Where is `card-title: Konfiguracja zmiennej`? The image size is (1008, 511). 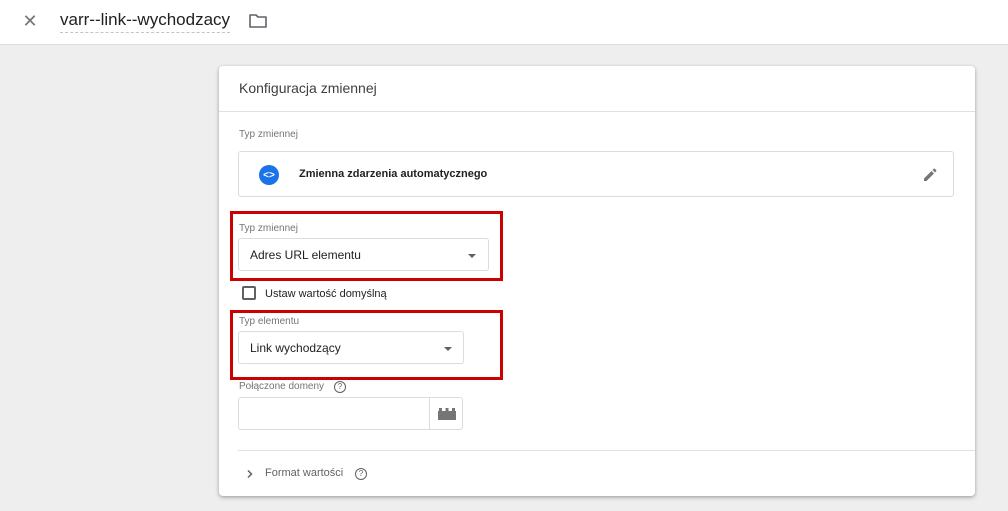
card-title: Konfiguracja zmiennej is located at coordinates (308, 88).